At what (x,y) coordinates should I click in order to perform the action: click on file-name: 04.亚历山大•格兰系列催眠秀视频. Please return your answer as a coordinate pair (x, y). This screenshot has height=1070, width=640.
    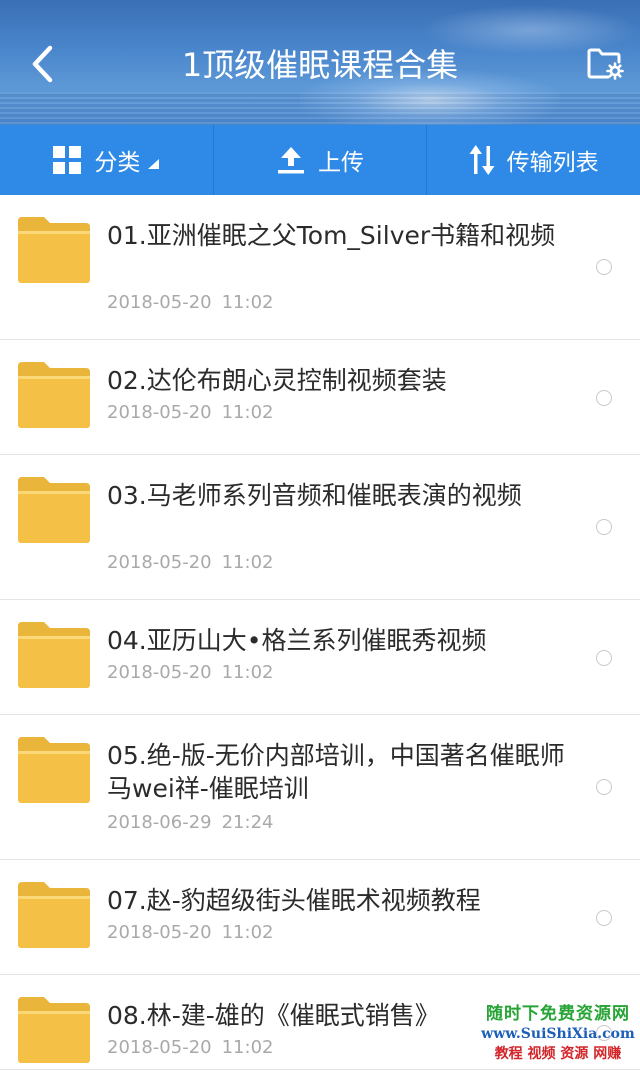
    Looking at the image, I should click on (297, 640).